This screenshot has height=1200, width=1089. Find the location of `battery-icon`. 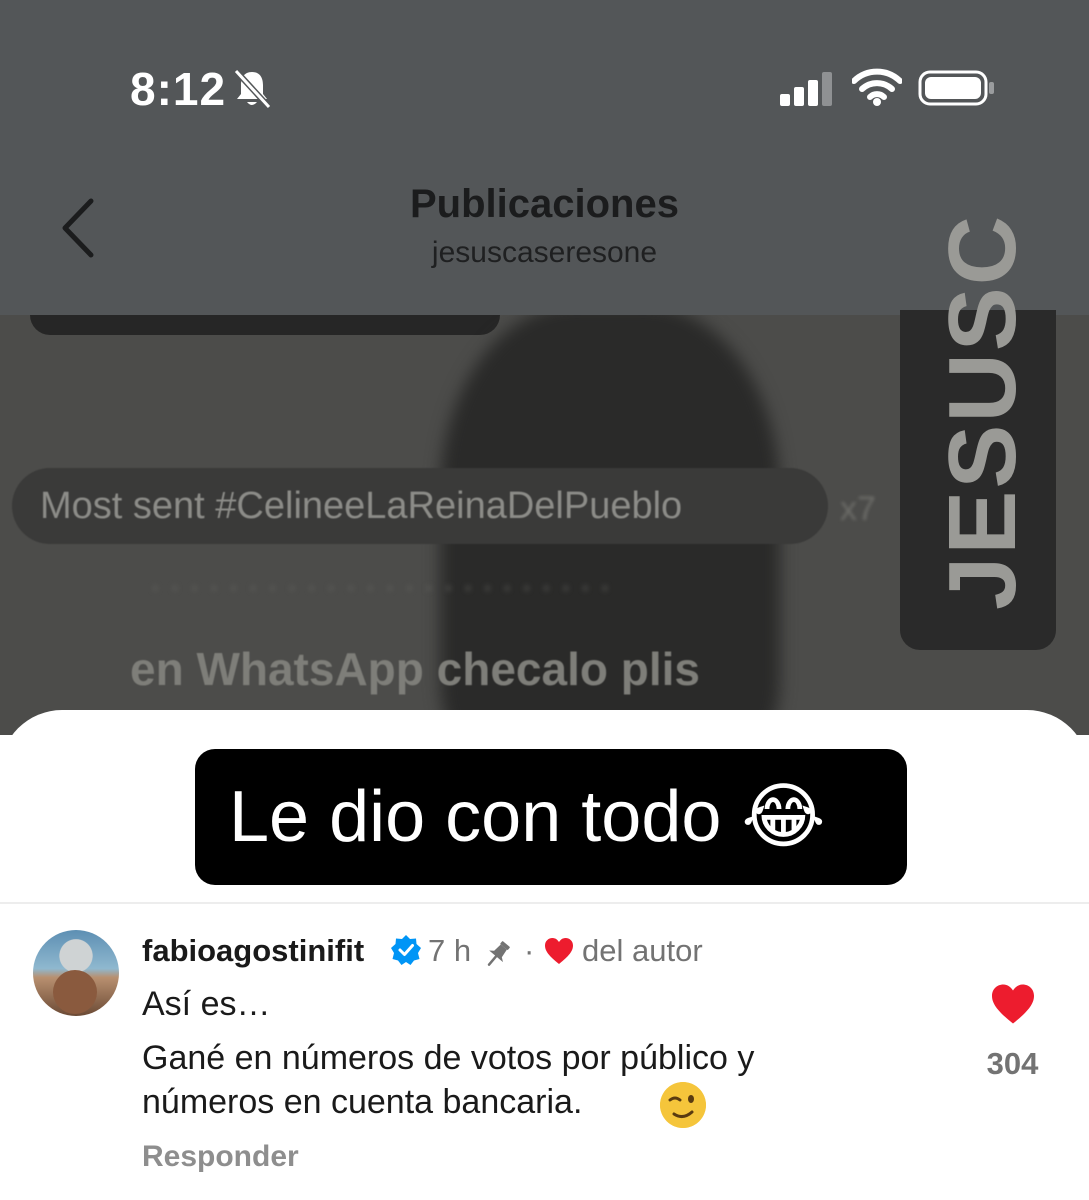

battery-icon is located at coordinates (957, 90).